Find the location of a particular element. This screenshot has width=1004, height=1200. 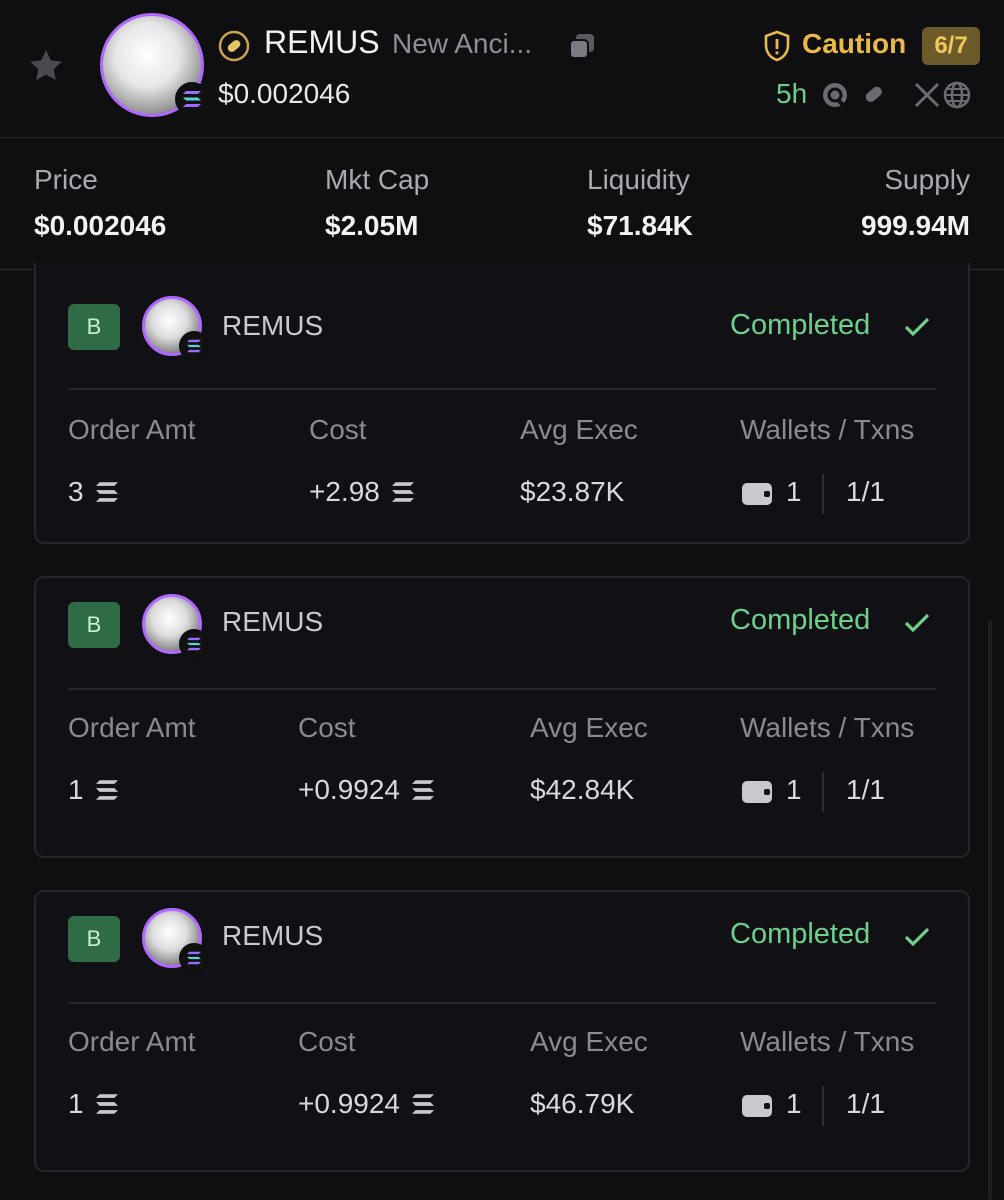

search-icon is located at coordinates (835, 95).